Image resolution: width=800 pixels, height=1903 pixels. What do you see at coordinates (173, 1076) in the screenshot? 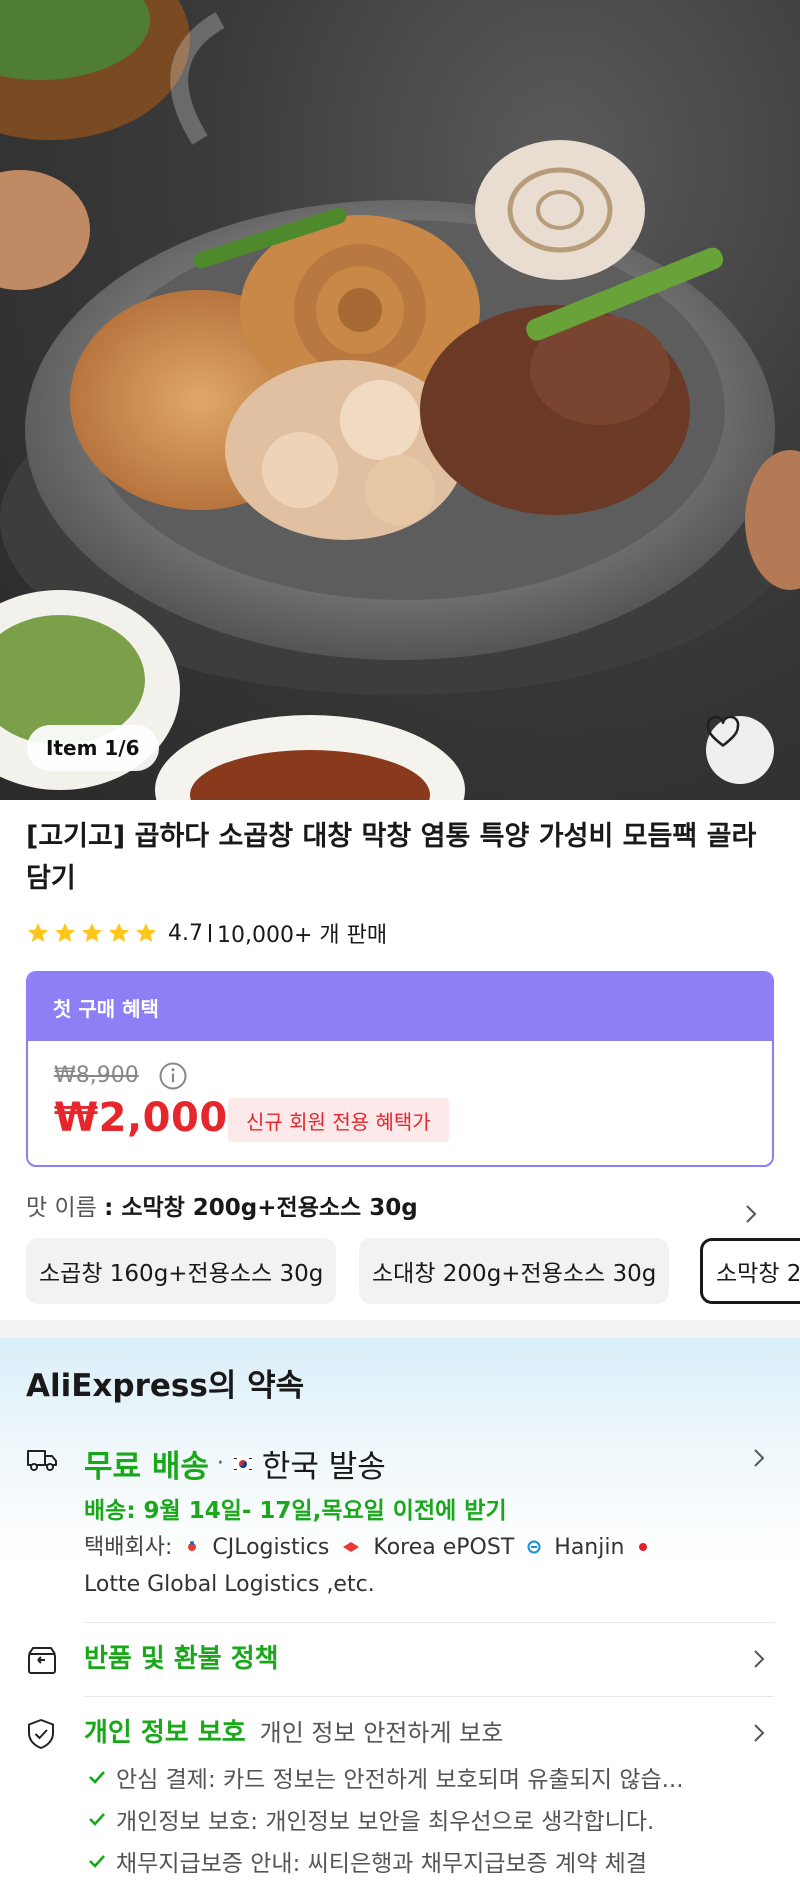
I see `info-icon` at bounding box center [173, 1076].